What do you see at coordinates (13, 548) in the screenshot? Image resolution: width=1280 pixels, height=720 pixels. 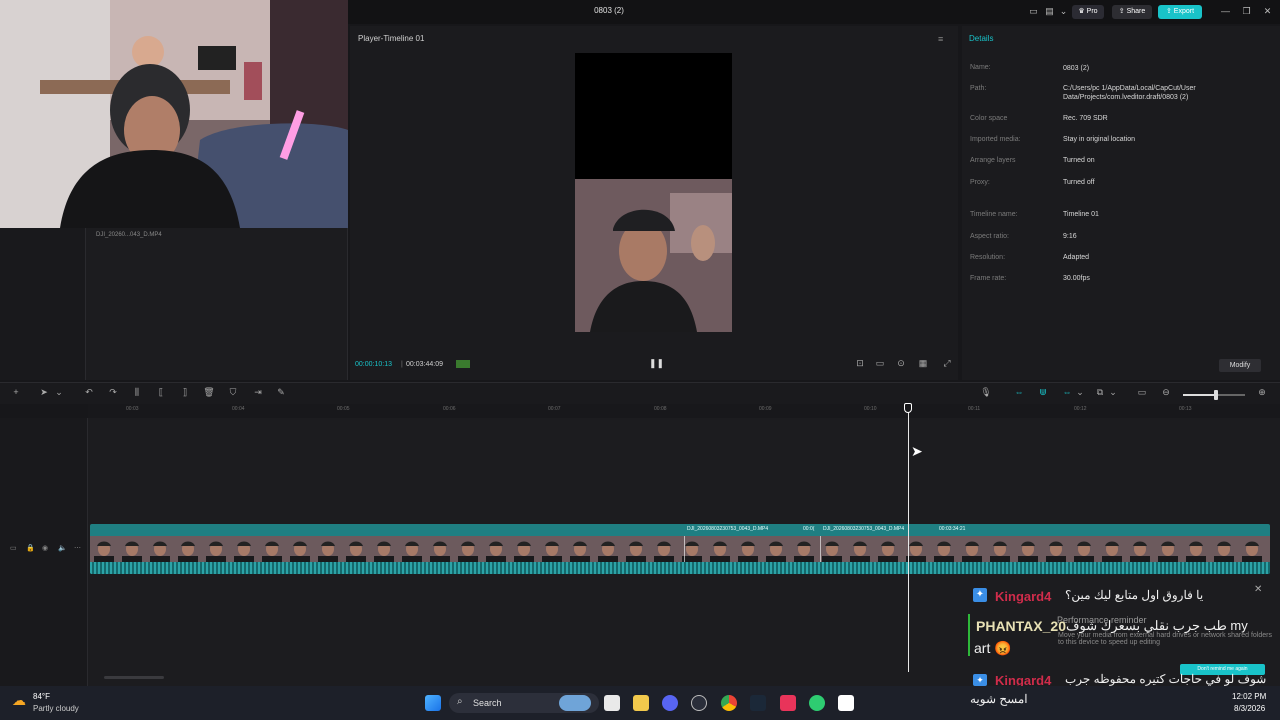 I see `track-cover-icon: ▭` at bounding box center [13, 548].